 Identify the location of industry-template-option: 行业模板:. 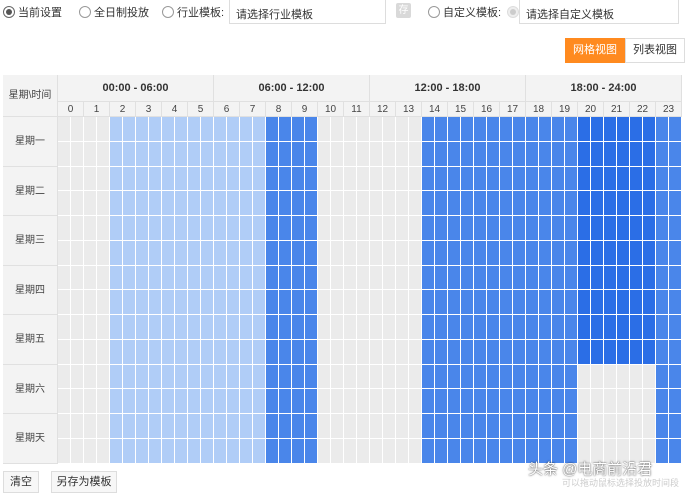
(193, 12).